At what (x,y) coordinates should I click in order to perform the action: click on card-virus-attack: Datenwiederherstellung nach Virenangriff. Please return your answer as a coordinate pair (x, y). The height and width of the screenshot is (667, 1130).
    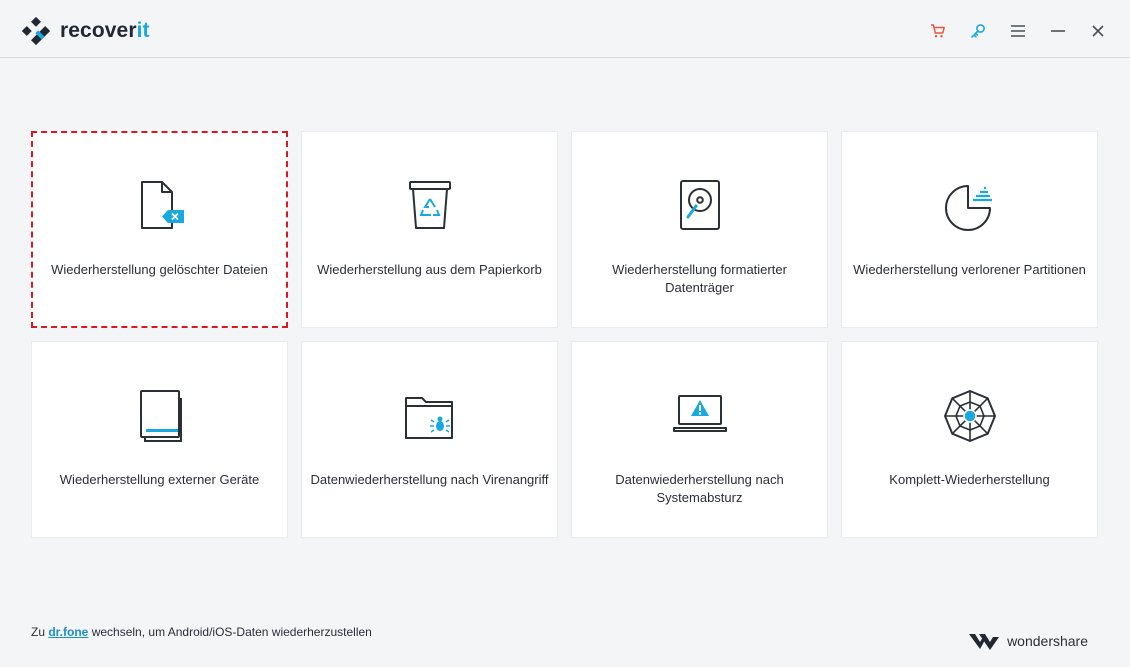
    Looking at the image, I should click on (429, 439).